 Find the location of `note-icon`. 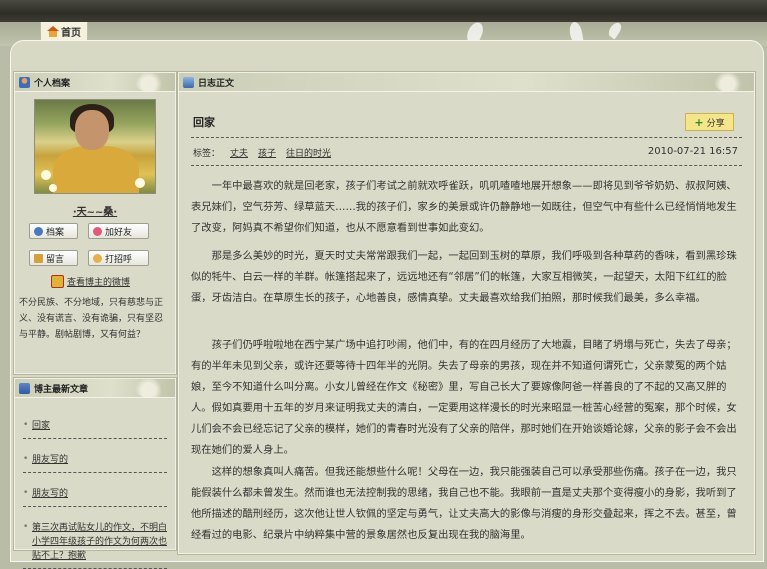

note-icon is located at coordinates (38, 258).